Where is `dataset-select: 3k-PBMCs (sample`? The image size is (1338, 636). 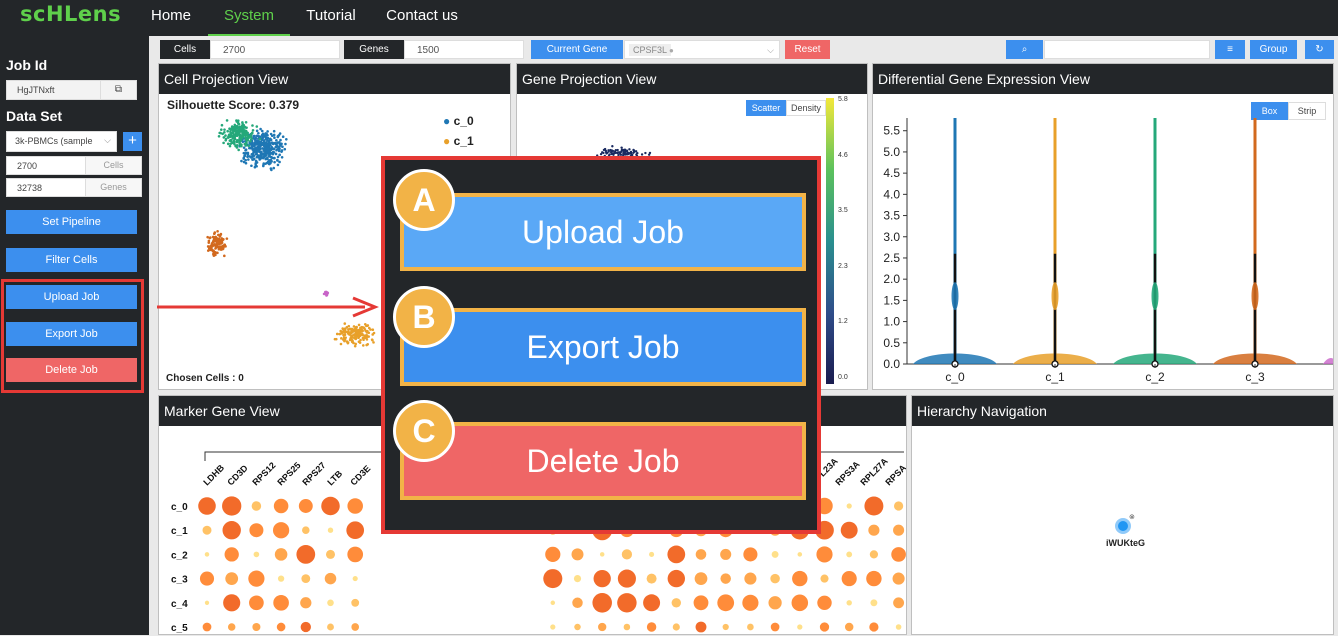 dataset-select: 3k-PBMCs (sample is located at coordinates (54, 141).